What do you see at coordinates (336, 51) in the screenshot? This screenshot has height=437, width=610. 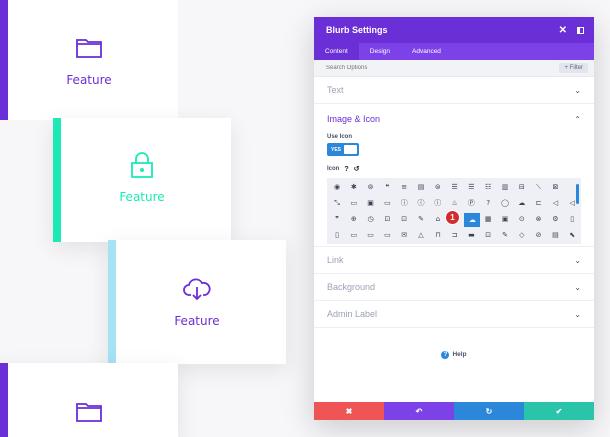 I see `tab-content: Content` at bounding box center [336, 51].